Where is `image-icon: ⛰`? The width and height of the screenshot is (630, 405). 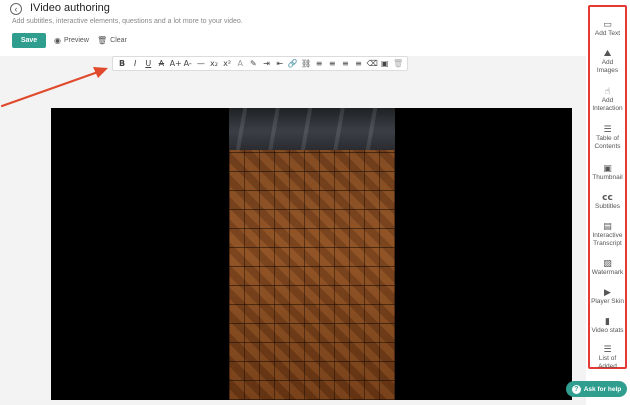
image-icon: ⛰ is located at coordinates (607, 54).